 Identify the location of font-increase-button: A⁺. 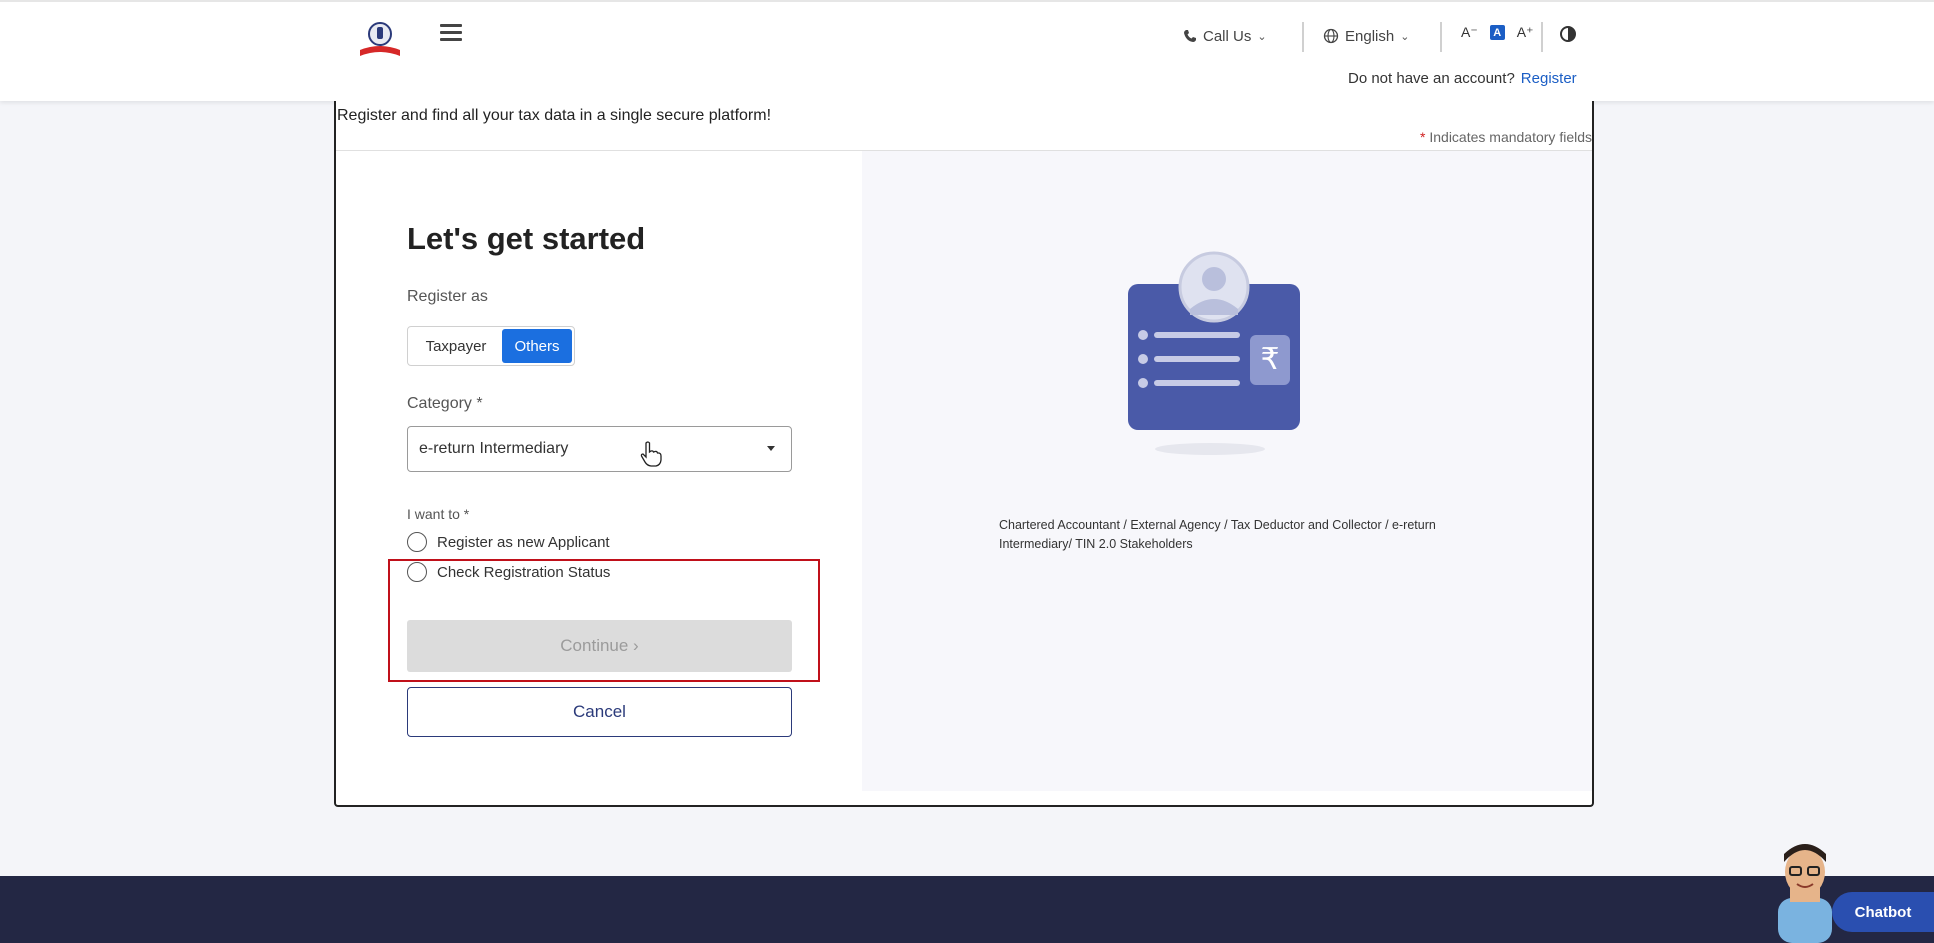
(1525, 32).